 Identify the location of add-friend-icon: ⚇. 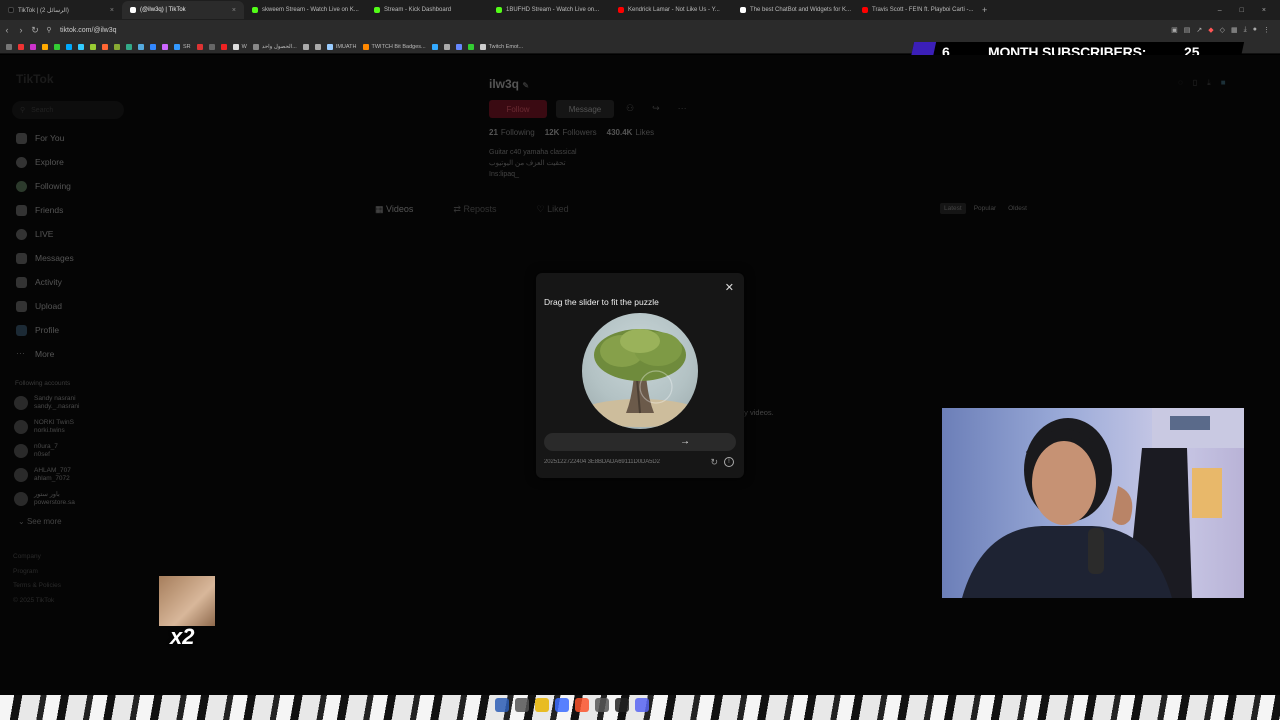
(630, 108).